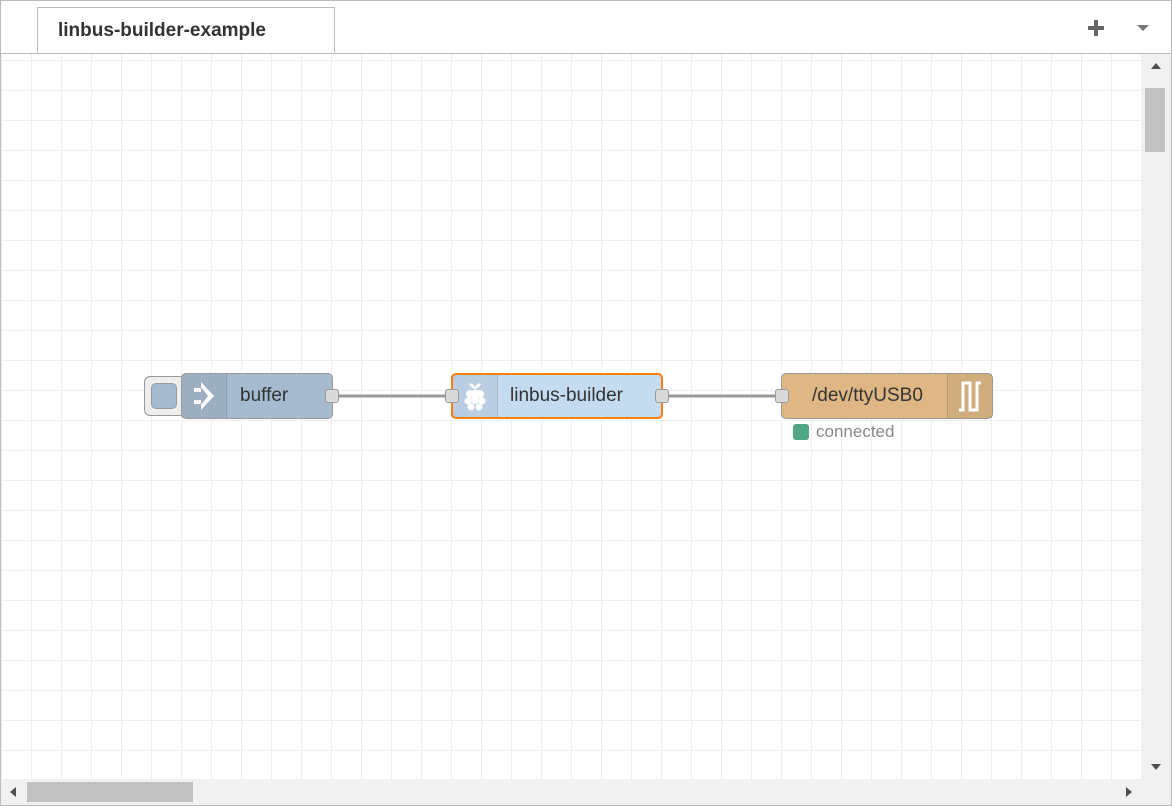 This screenshot has height=806, width=1172. I want to click on node-linbus-builder: linbus-builder, so click(557, 396).